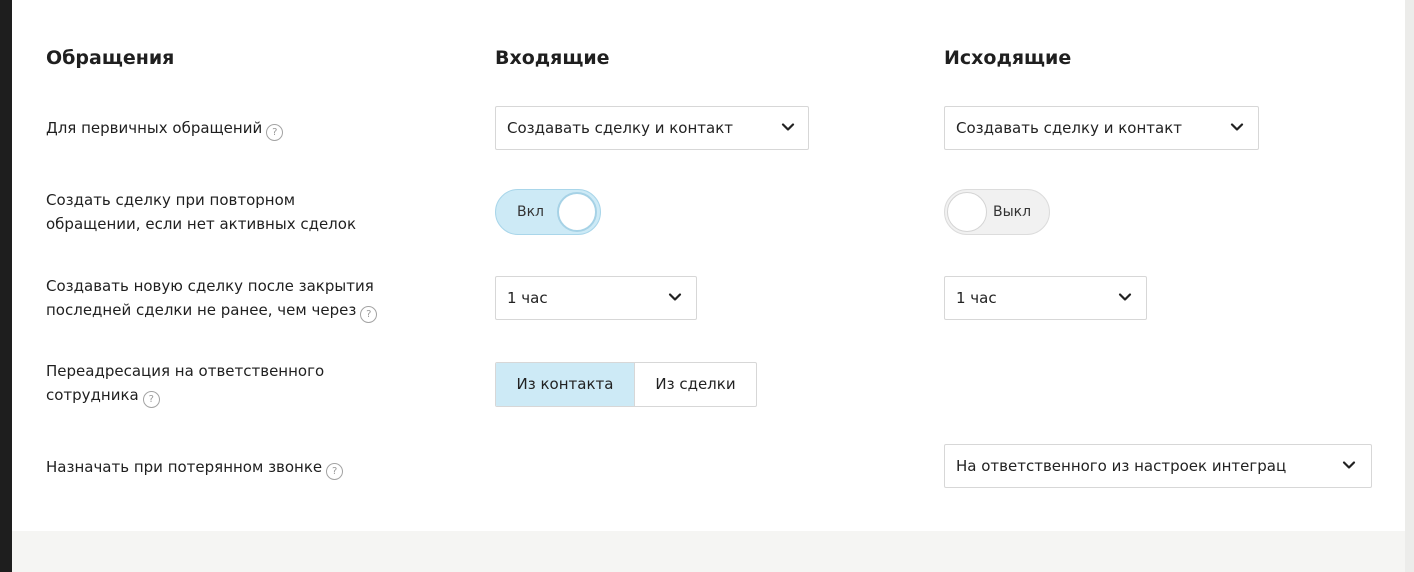  I want to click on footer-band, so click(708, 551).